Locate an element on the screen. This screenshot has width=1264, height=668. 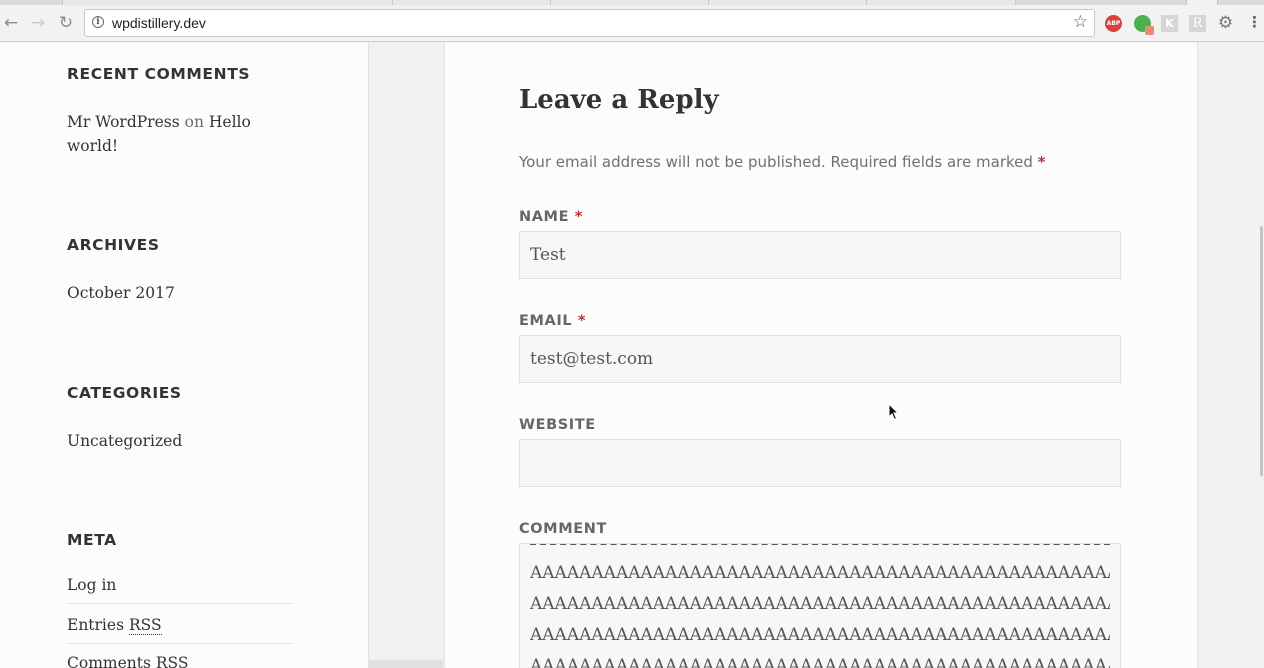
url-text: wpdistillery.dev is located at coordinates (159, 23).